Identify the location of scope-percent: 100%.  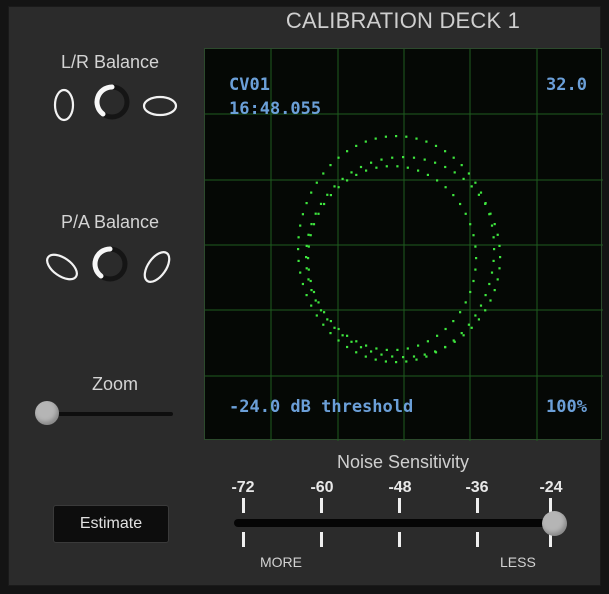
(566, 407).